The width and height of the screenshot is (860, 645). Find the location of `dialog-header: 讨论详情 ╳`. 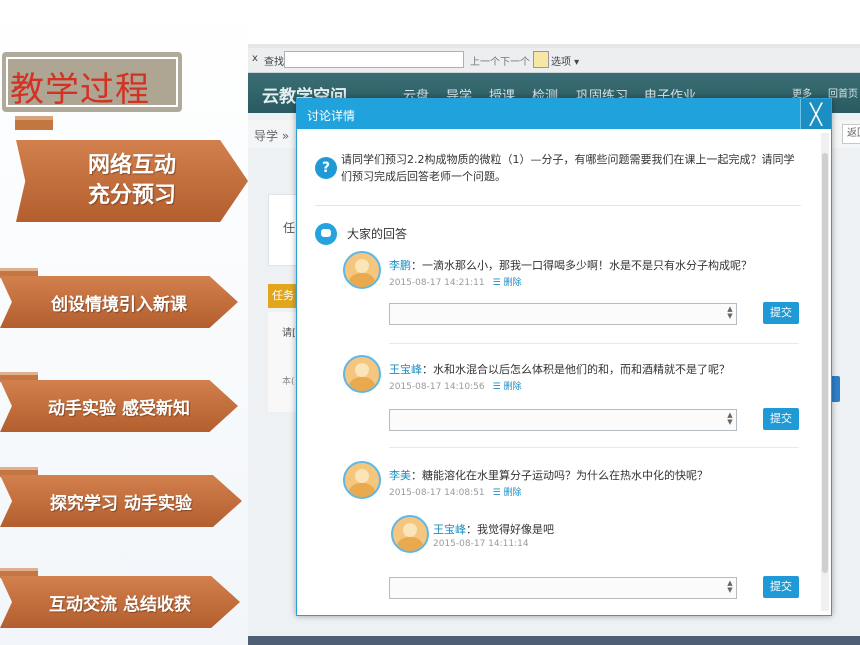

dialog-header: 讨论详情 ╳ is located at coordinates (564, 114).